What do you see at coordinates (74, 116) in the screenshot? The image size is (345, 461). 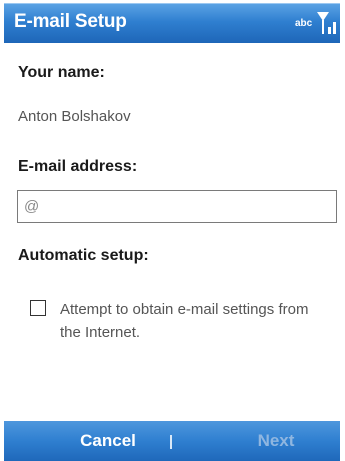 I see `your-name-value: Anton Bolshakov` at bounding box center [74, 116].